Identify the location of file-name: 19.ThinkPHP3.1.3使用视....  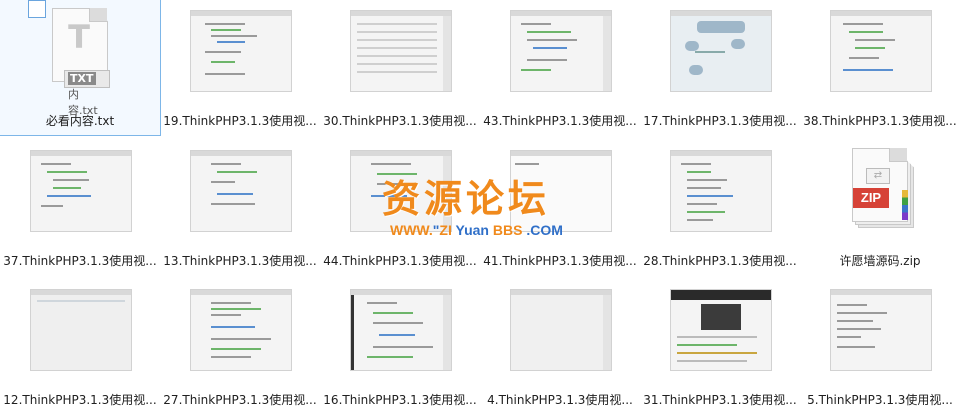
(240, 121).